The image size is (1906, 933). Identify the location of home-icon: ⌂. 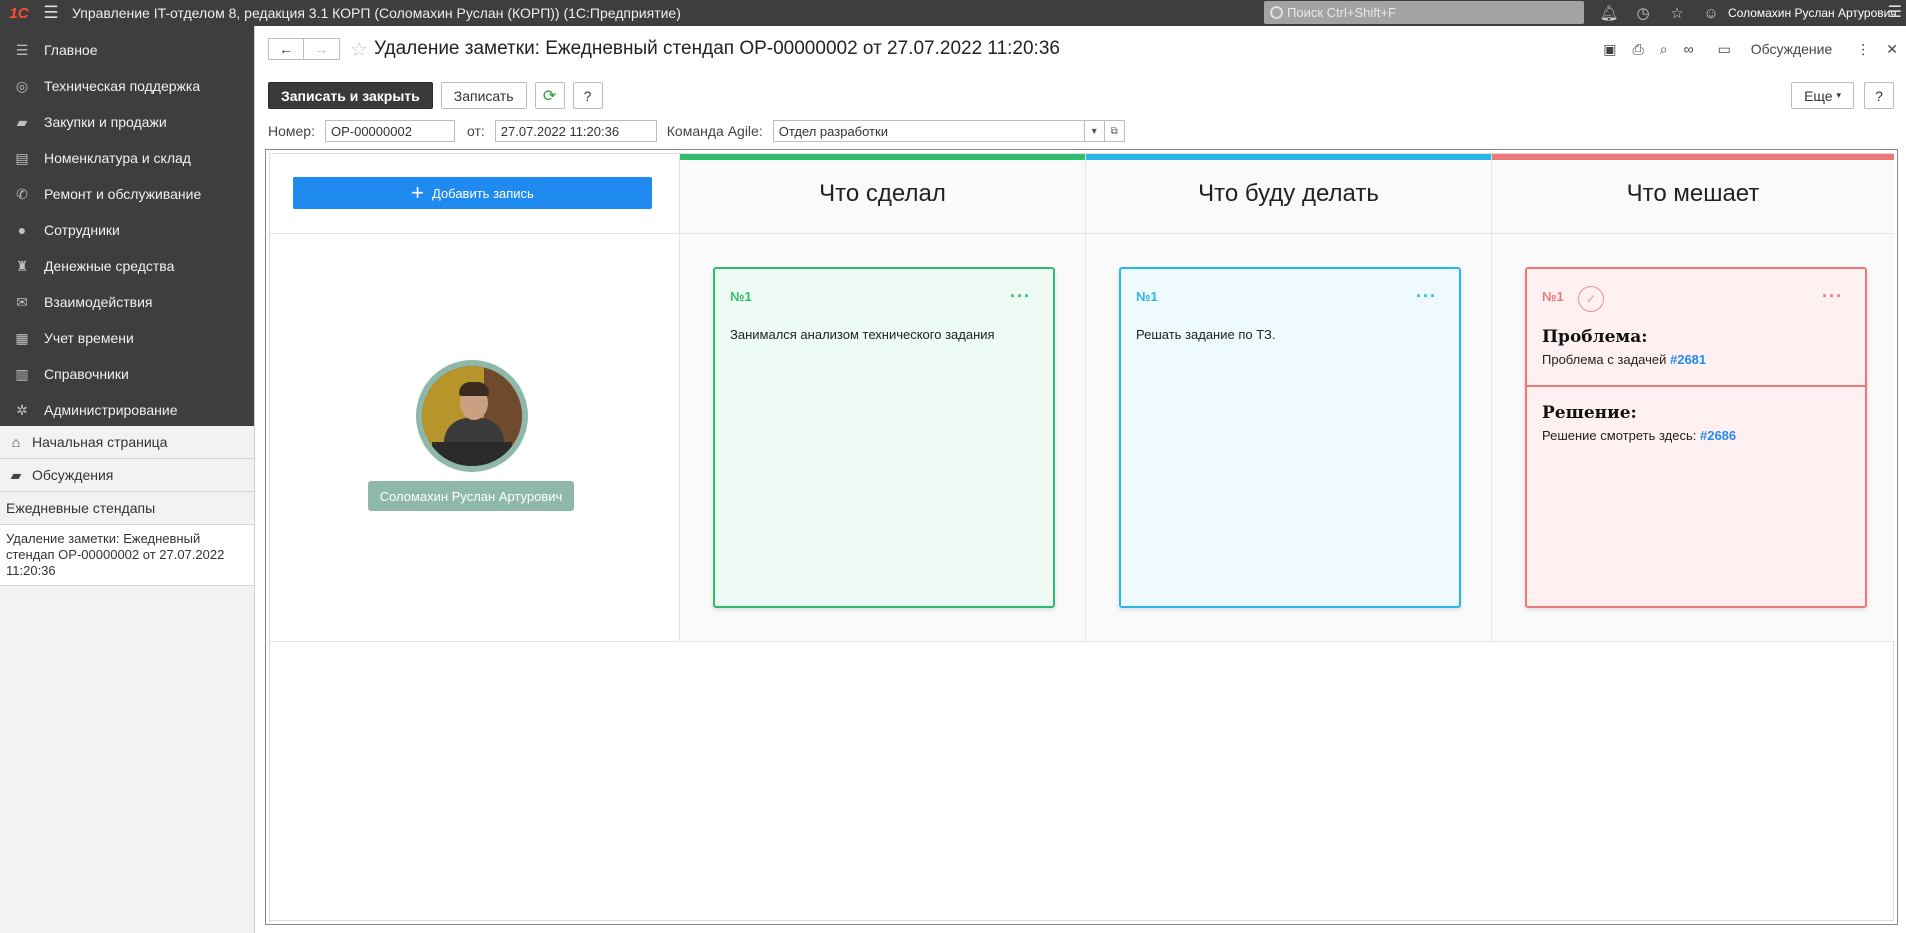
(16, 442).